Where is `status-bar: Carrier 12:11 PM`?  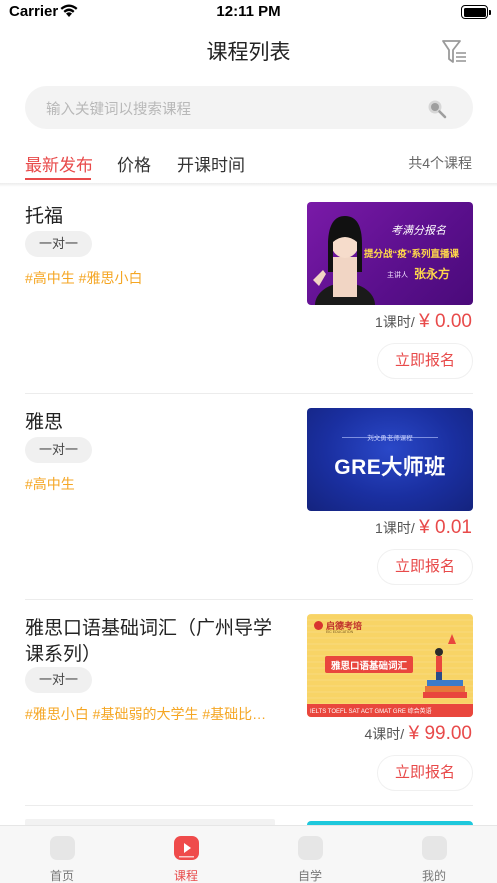 status-bar: Carrier 12:11 PM is located at coordinates (248, 13).